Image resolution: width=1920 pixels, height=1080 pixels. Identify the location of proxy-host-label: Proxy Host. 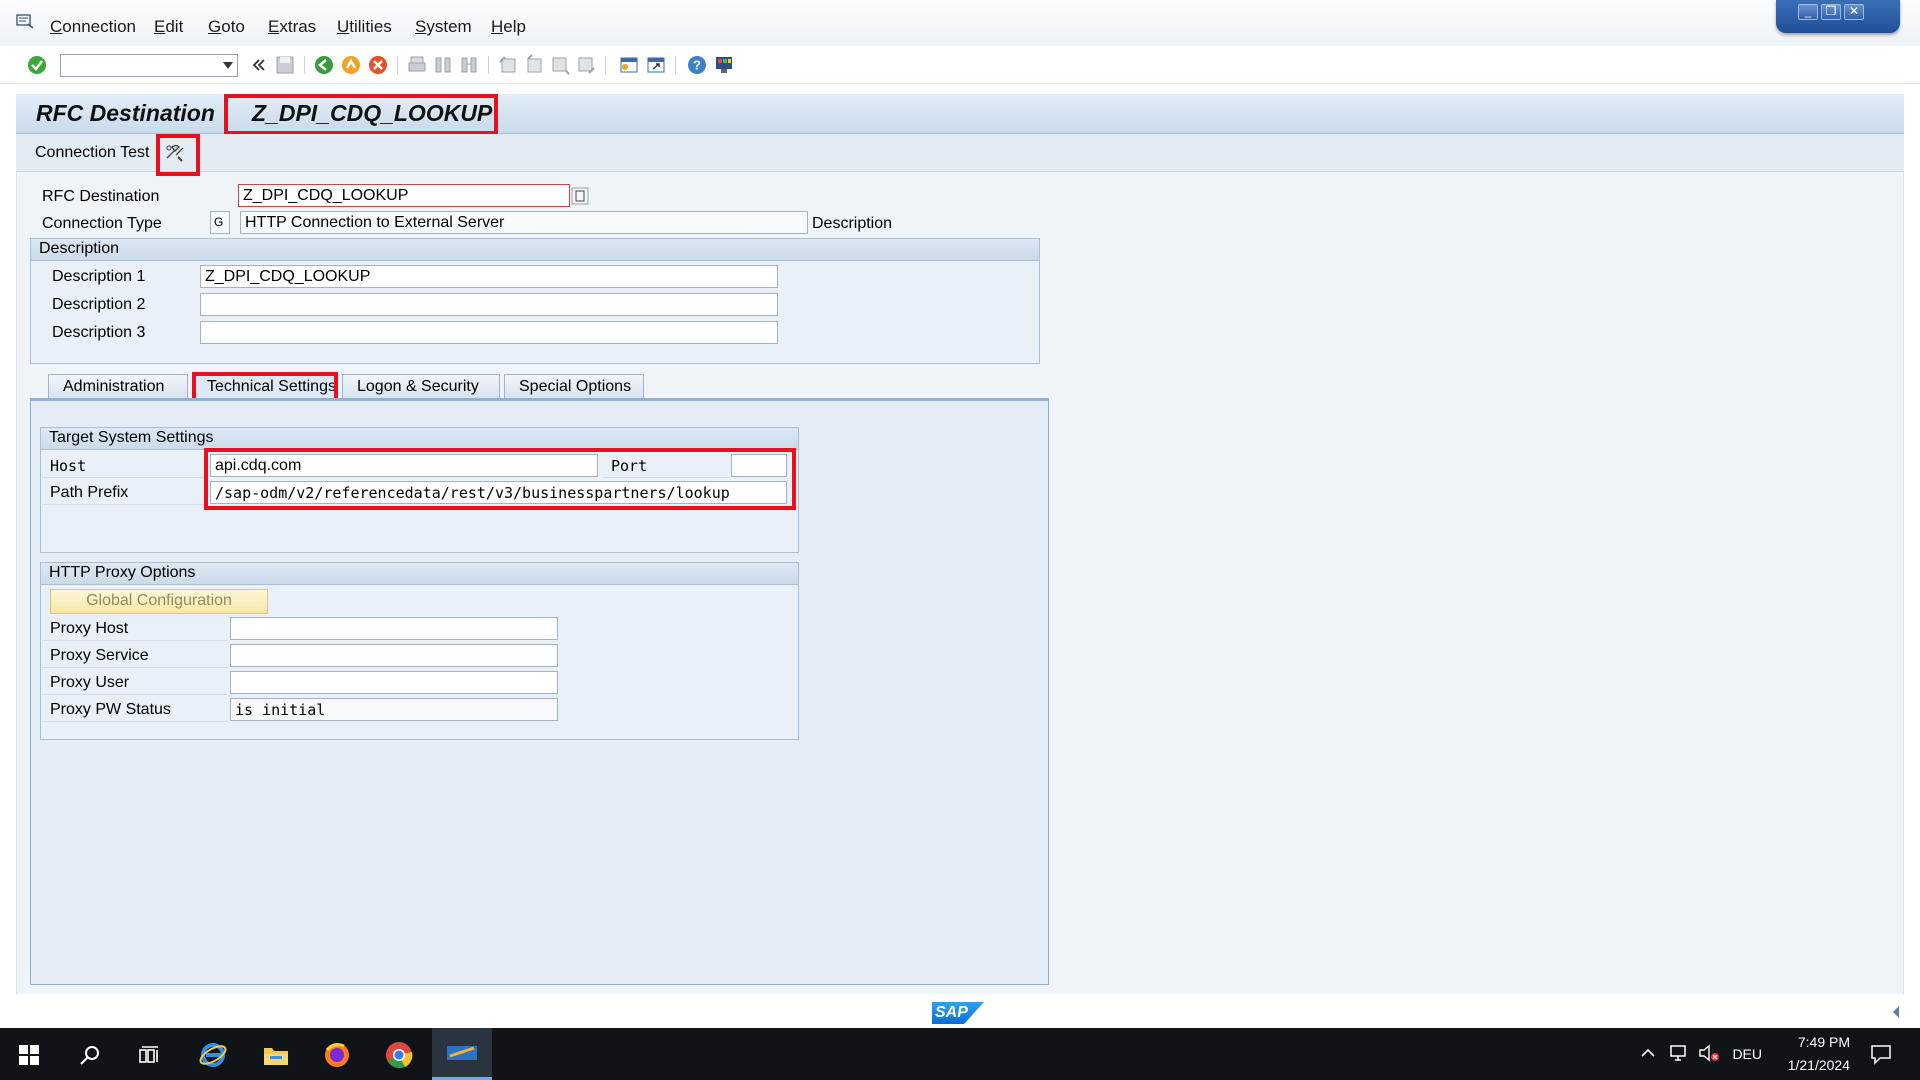
(135, 629).